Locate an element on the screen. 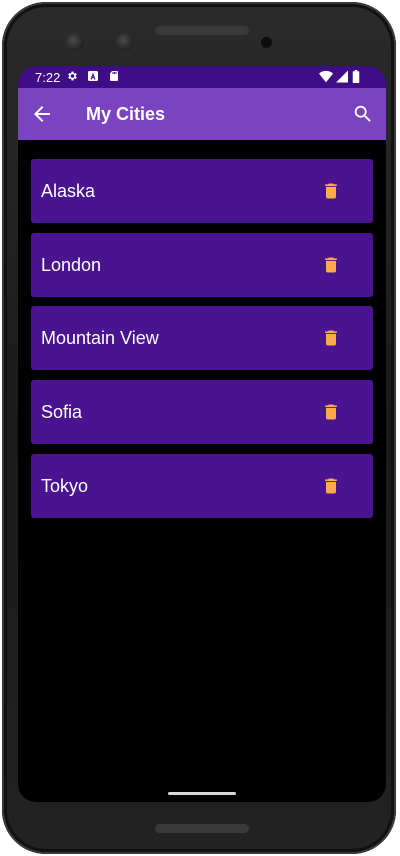  list-item: London is located at coordinates (202, 264).